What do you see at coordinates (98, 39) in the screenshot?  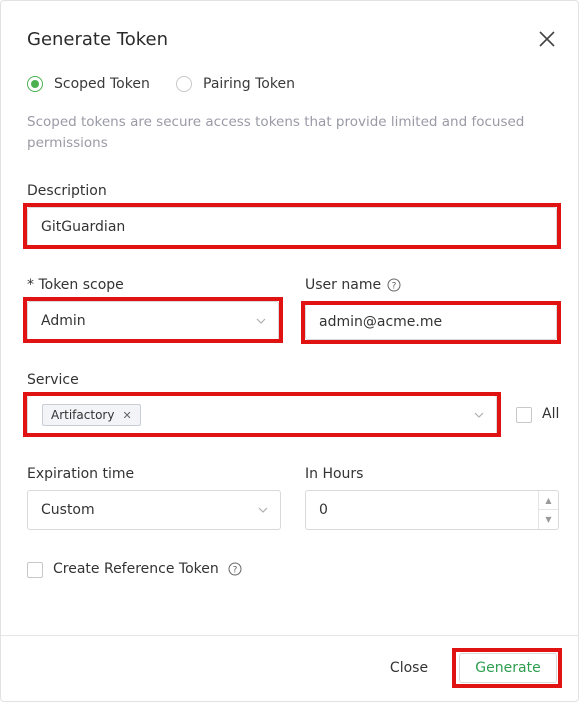 I see `dialog-title: Generate Token` at bounding box center [98, 39].